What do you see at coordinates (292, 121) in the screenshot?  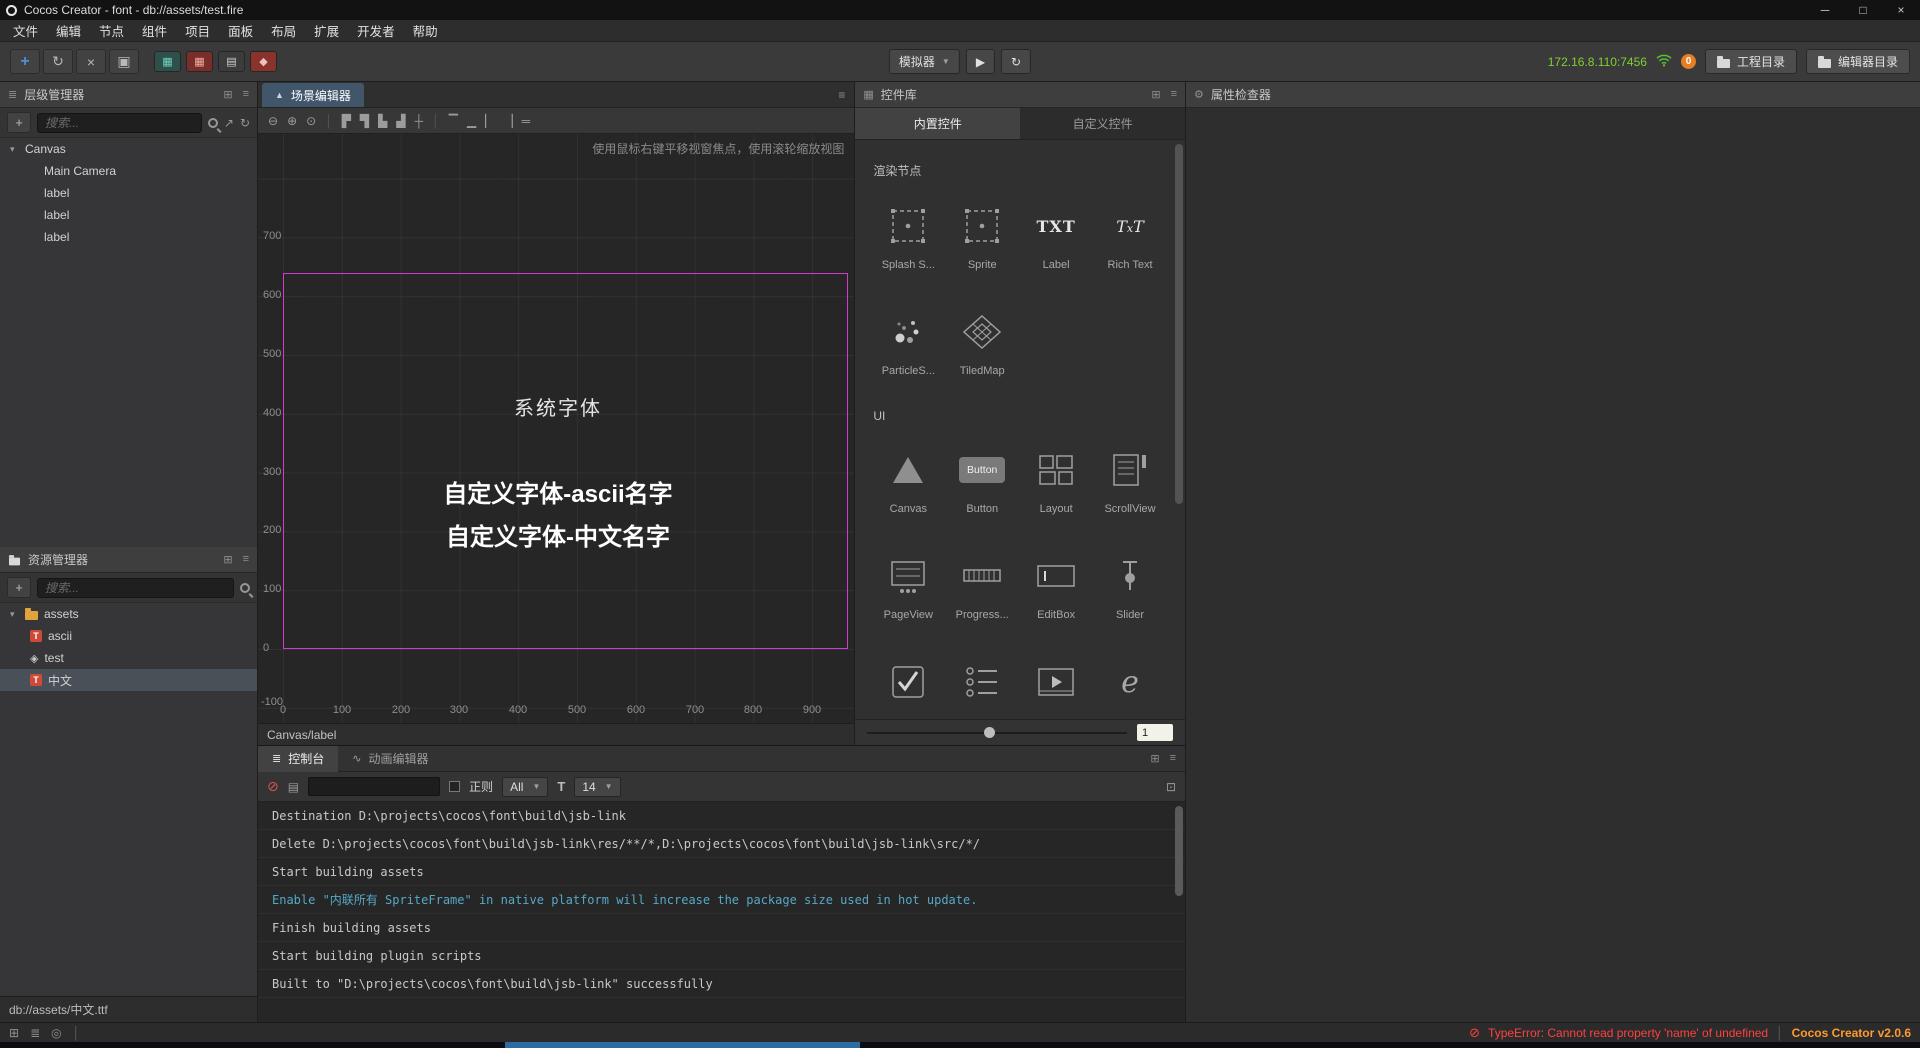 I see `zoom-in-icon: ⊕` at bounding box center [292, 121].